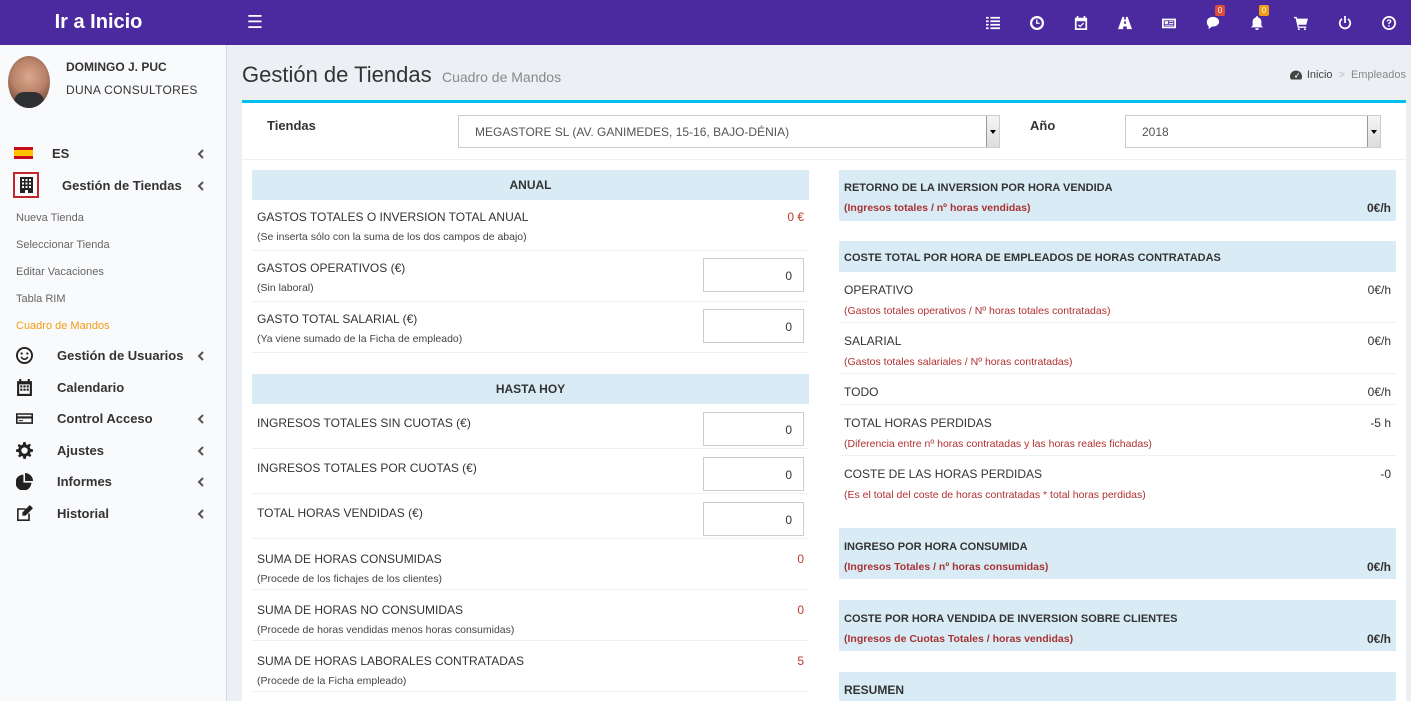 This screenshot has height=701, width=1411. What do you see at coordinates (285, 288) in the screenshot?
I see `row-hint: (Sin laboral)` at bounding box center [285, 288].